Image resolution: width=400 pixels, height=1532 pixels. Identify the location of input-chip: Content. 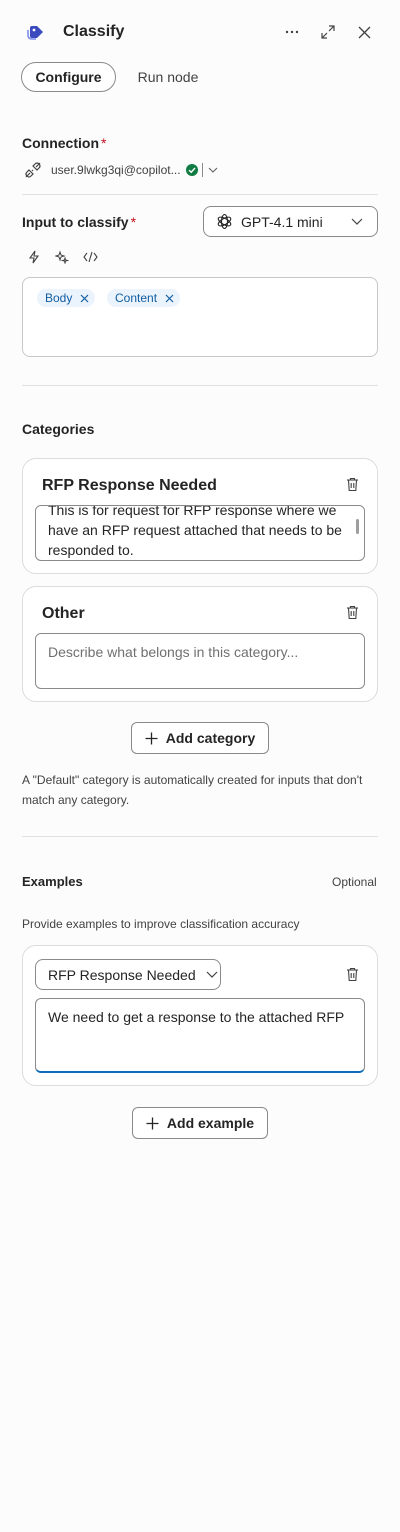
(144, 298).